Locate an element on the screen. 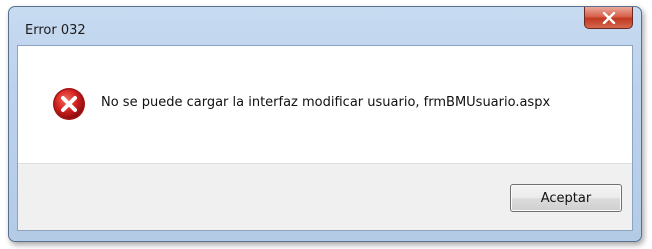 This screenshot has width=652, height=249. error-icon is located at coordinates (69, 104).